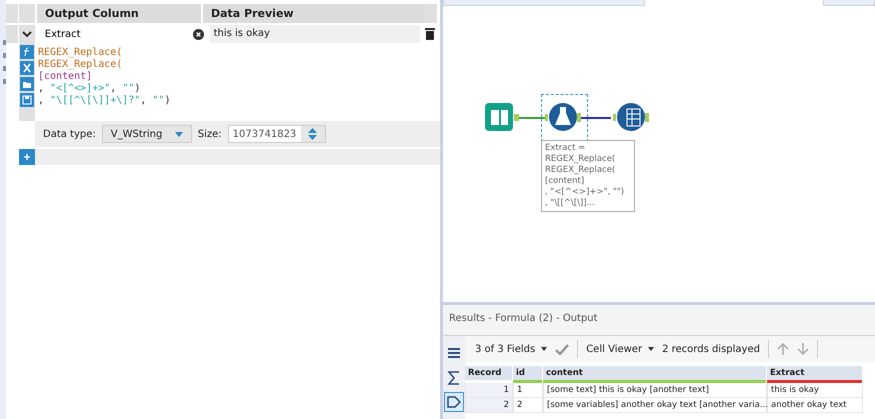  What do you see at coordinates (655, 390) in the screenshot?
I see `table-cell: [some text] this is okay [another text]` at bounding box center [655, 390].